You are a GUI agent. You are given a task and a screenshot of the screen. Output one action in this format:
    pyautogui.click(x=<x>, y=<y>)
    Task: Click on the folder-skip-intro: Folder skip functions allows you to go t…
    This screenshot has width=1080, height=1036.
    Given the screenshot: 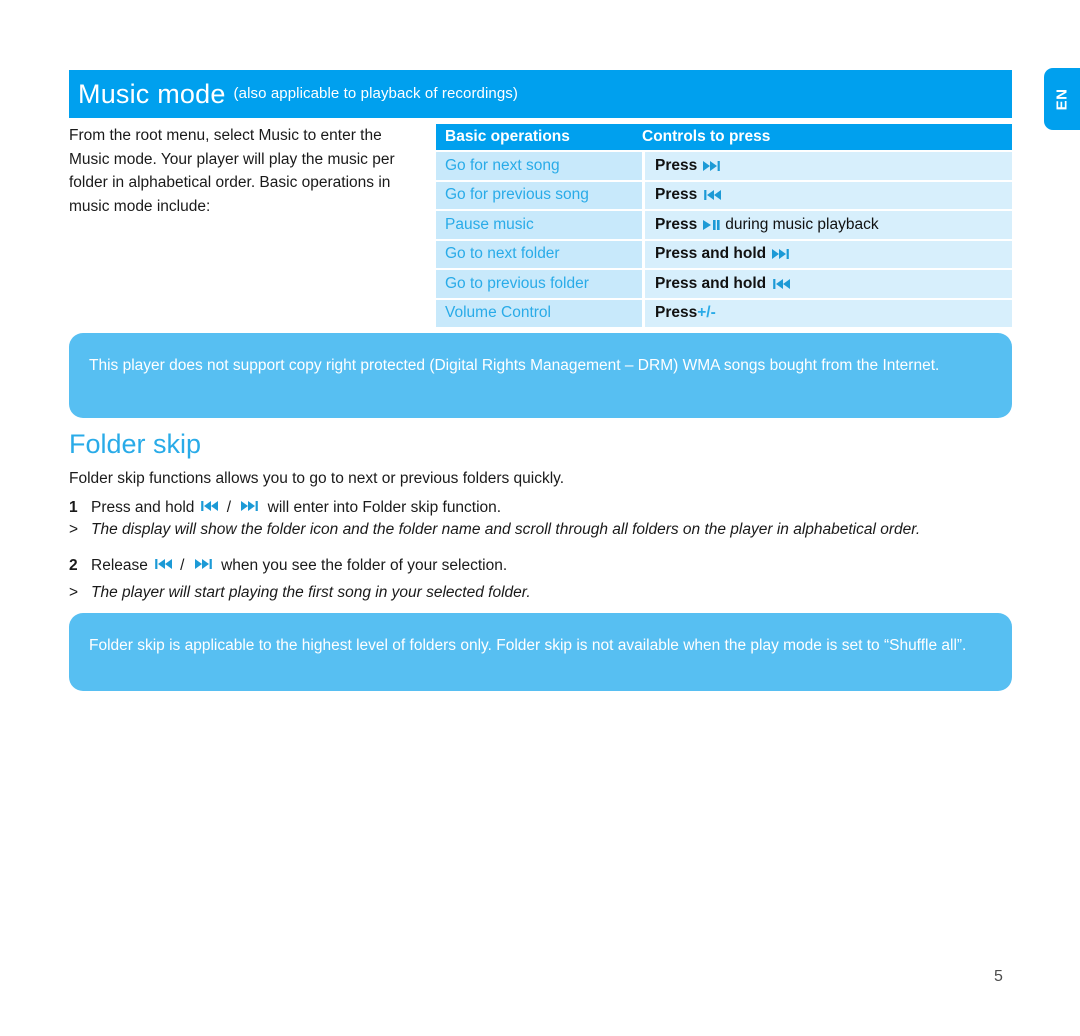 What is the action you would take?
    pyautogui.click(x=317, y=478)
    